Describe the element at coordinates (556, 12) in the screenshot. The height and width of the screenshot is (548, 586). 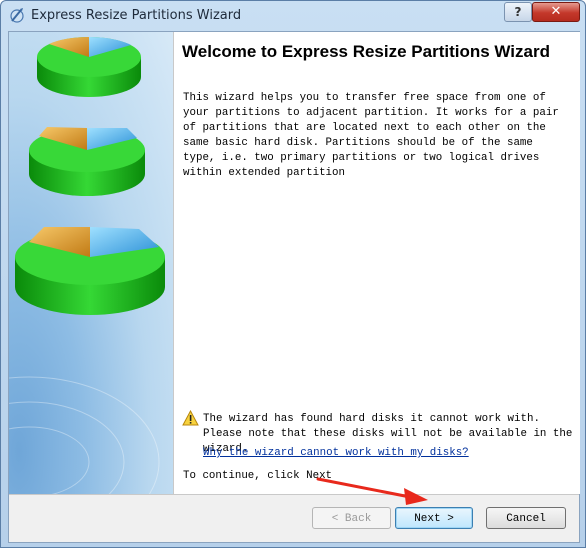
I see `close-button: ✕` at that location.